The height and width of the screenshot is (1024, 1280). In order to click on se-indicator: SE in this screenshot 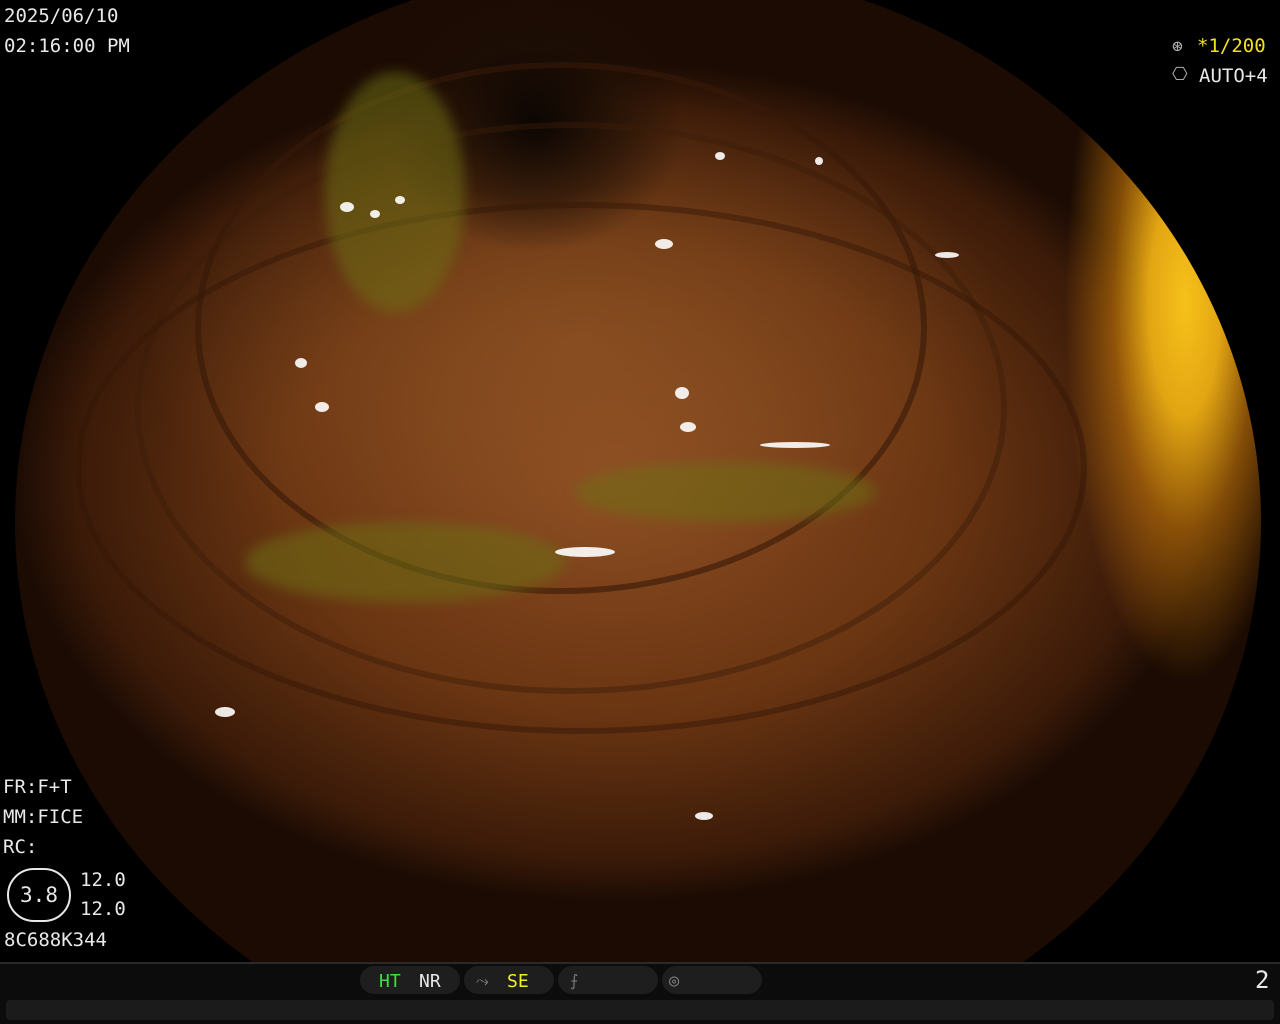, I will do `click(518, 981)`.